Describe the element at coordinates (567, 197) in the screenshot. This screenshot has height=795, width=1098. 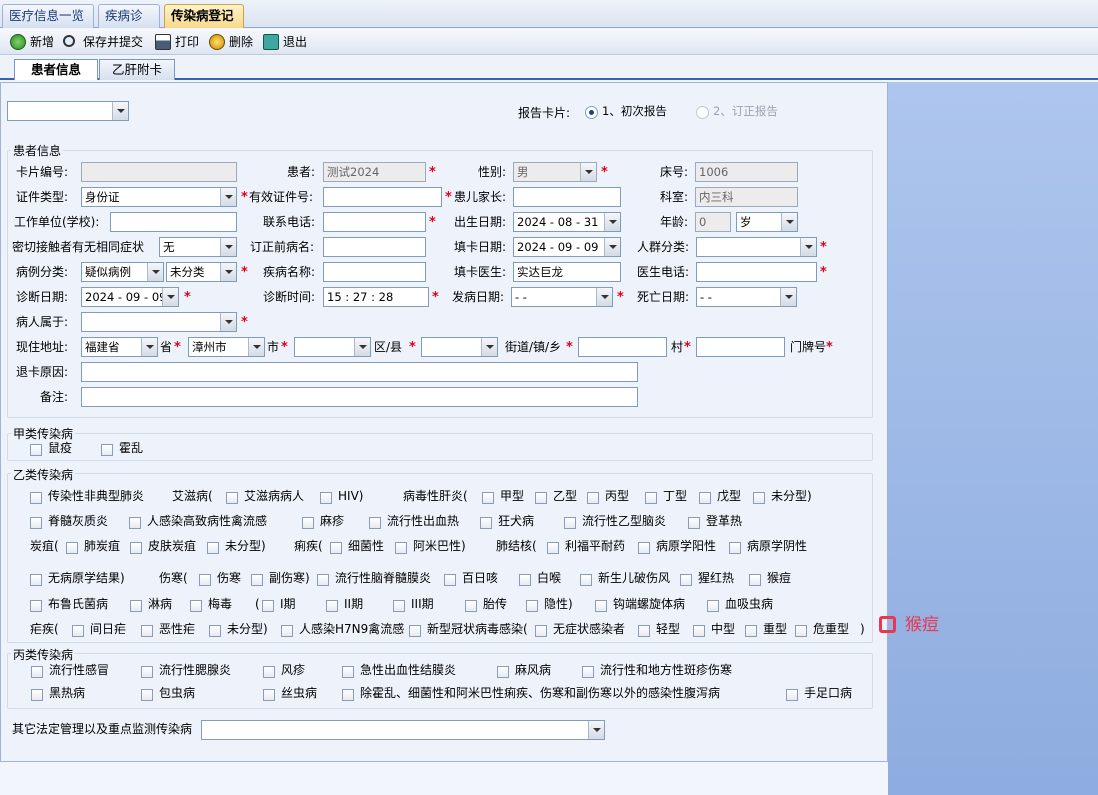
I see `guardian-field` at that location.